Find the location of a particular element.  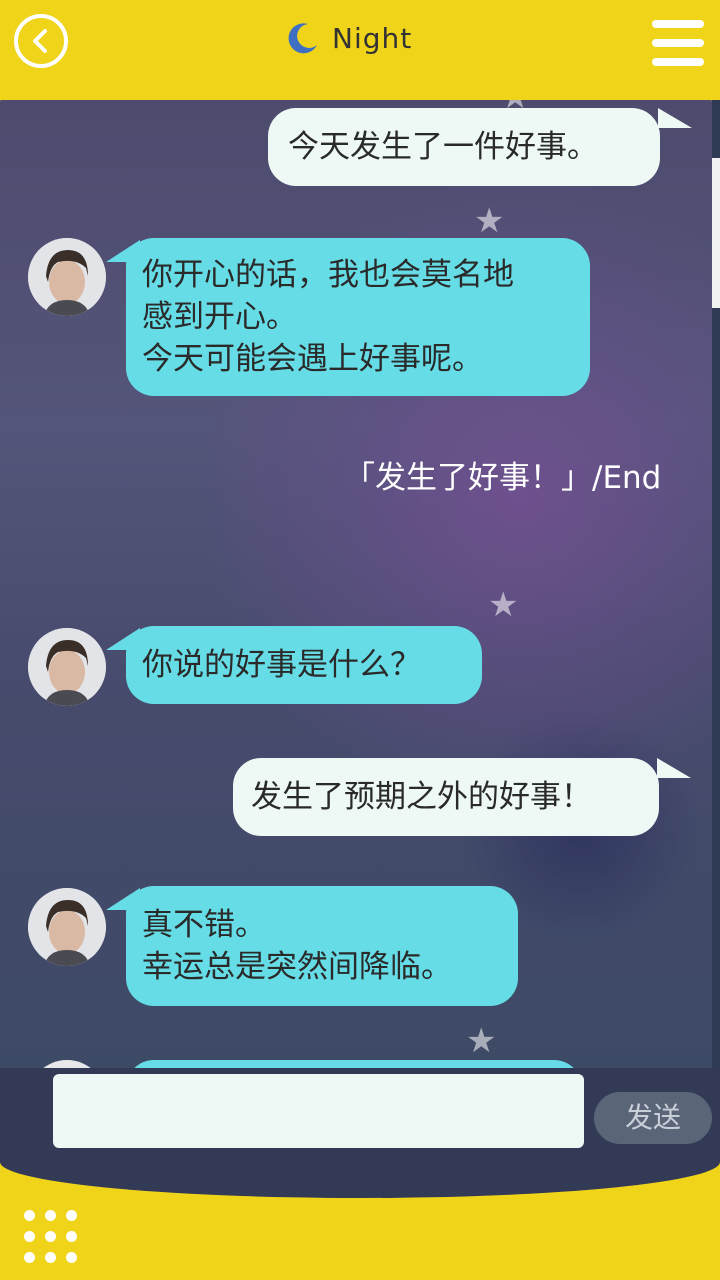

input-bar: 发送 is located at coordinates (360, 1133).